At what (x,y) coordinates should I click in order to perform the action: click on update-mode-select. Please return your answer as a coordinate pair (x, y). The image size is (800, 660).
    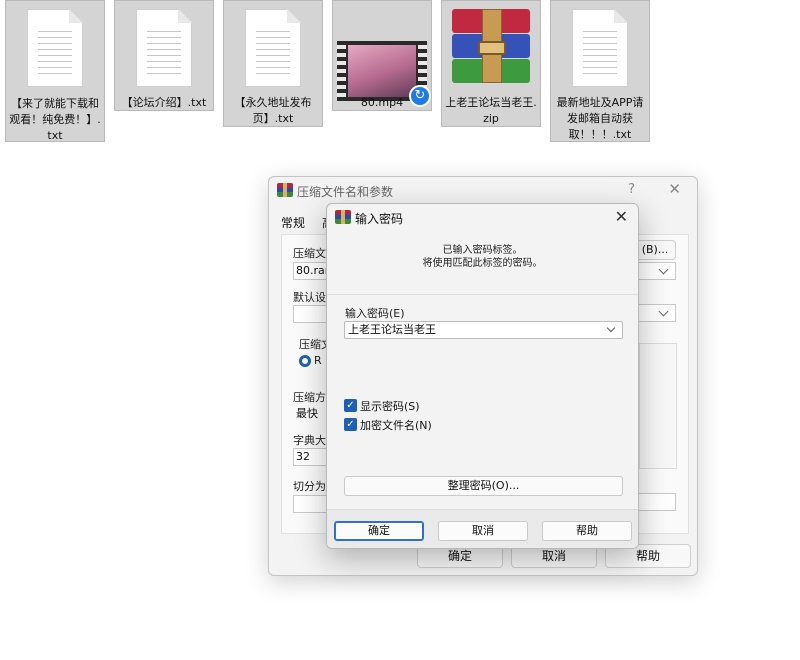
    Looking at the image, I should click on (655, 271).